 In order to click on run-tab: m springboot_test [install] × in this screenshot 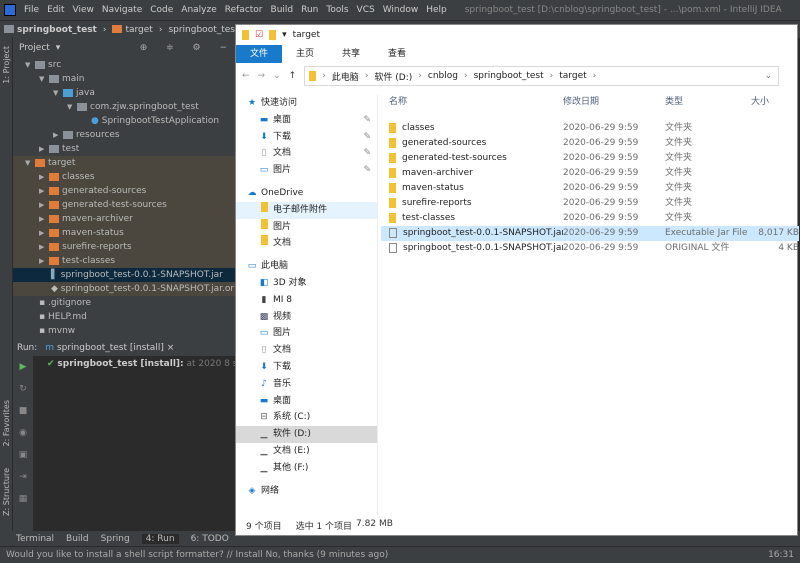, I will do `click(109, 348)`.